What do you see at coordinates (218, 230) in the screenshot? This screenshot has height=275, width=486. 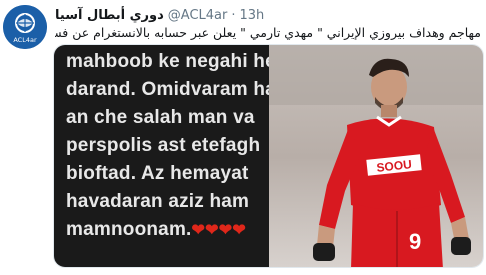 I see `heart-icons: ❤❤❤❤` at bounding box center [218, 230].